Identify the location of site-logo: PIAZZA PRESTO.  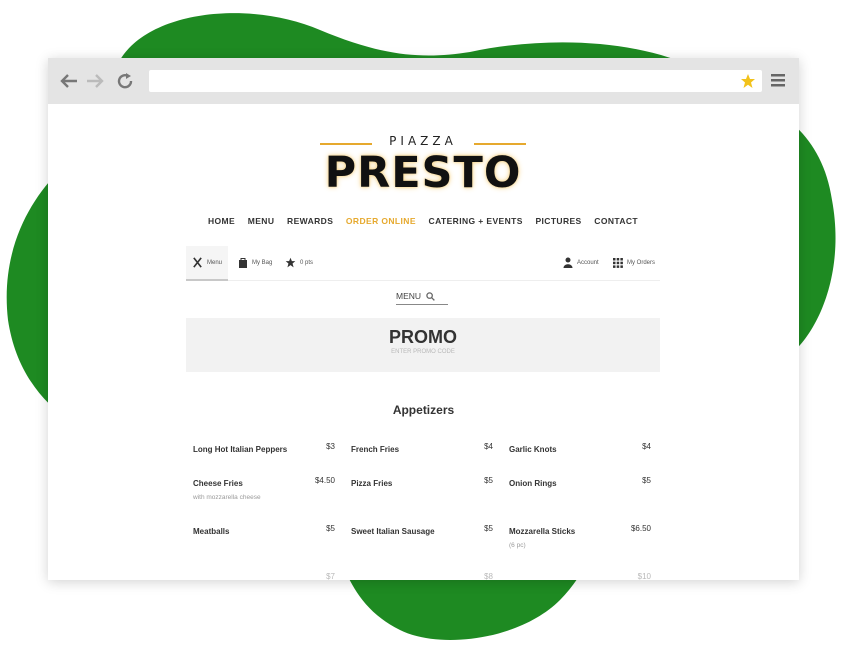
(423, 166).